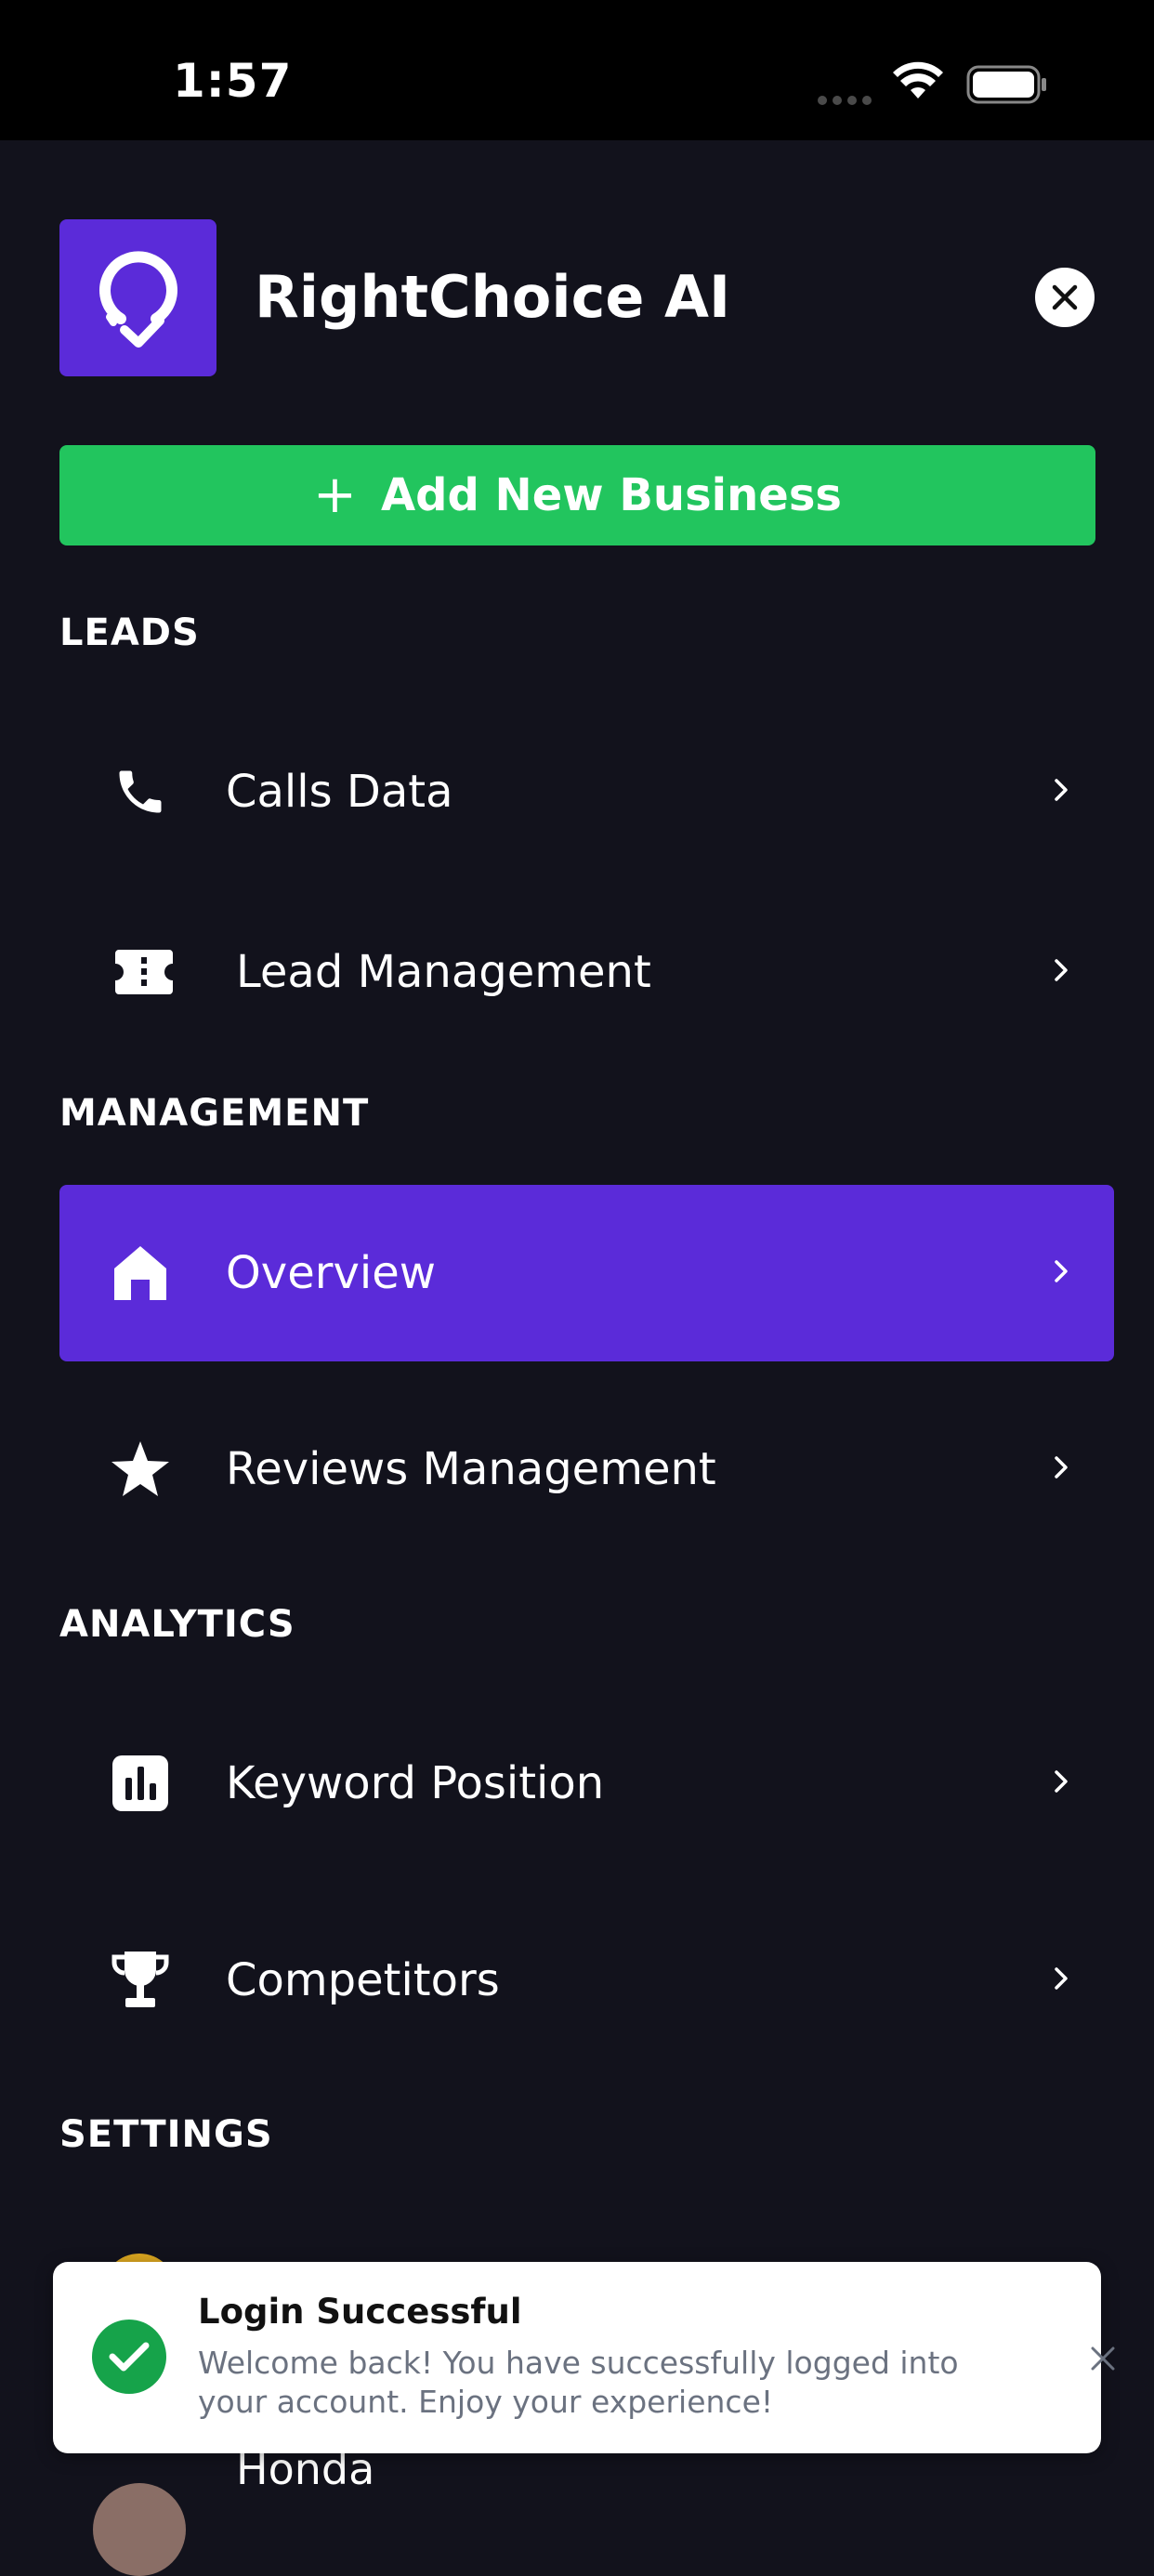 Image resolution: width=1154 pixels, height=2576 pixels. I want to click on status-time: 1:57, so click(233, 81).